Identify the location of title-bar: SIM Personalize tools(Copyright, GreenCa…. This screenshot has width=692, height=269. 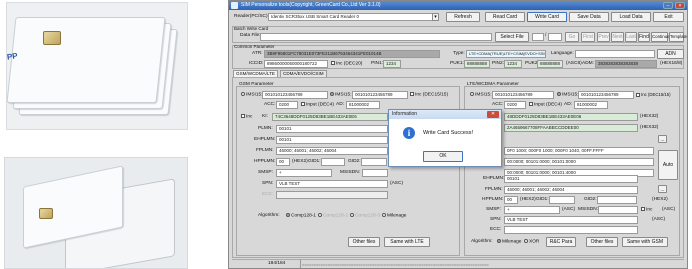
(458, 5).